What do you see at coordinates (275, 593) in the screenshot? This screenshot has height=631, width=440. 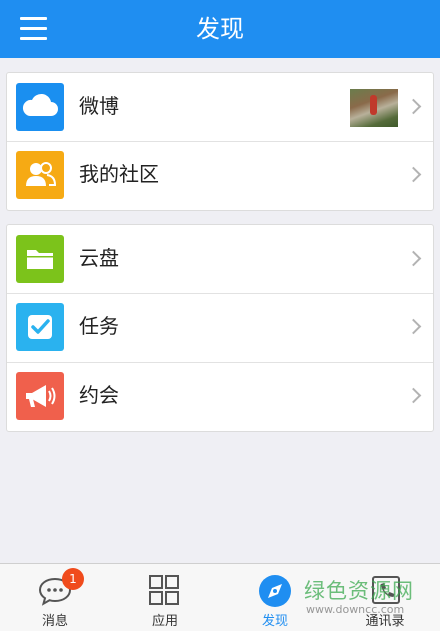 I see `compass-icon` at bounding box center [275, 593].